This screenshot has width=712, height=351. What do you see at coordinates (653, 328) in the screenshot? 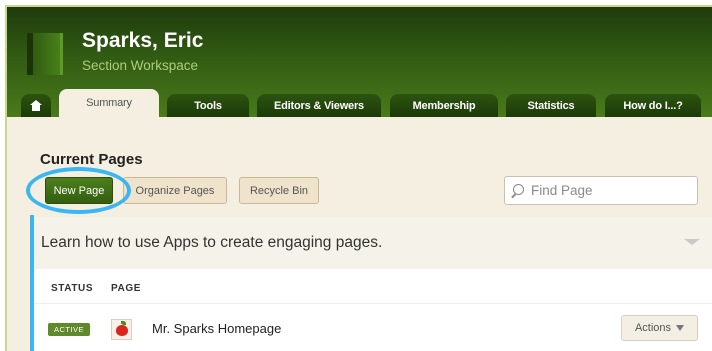
I see `actions-label: Actions` at bounding box center [653, 328].